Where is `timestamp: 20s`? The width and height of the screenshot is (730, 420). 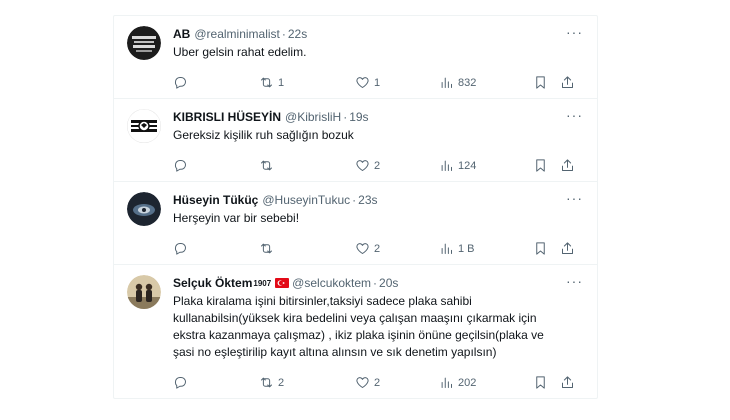 timestamp: 20s is located at coordinates (388, 283).